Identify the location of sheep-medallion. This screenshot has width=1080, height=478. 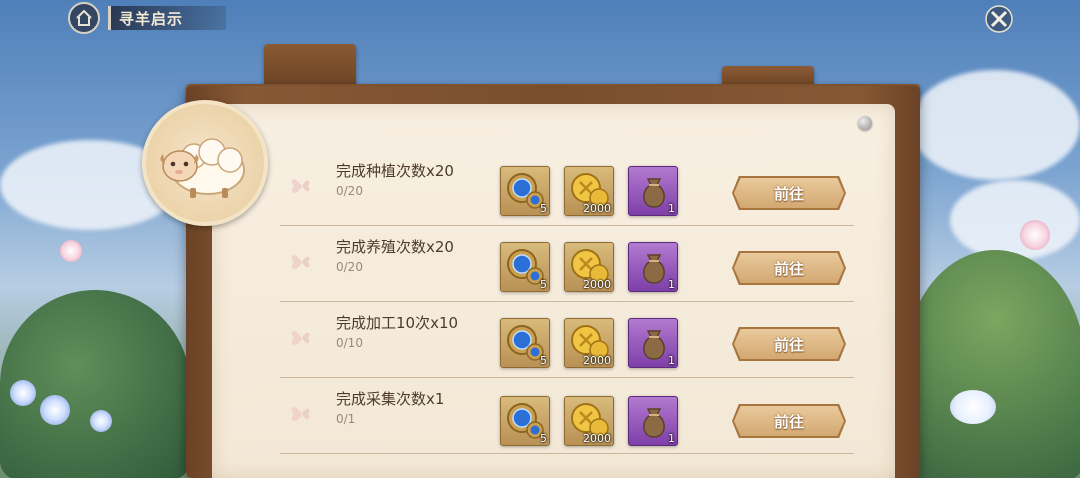
(205, 163).